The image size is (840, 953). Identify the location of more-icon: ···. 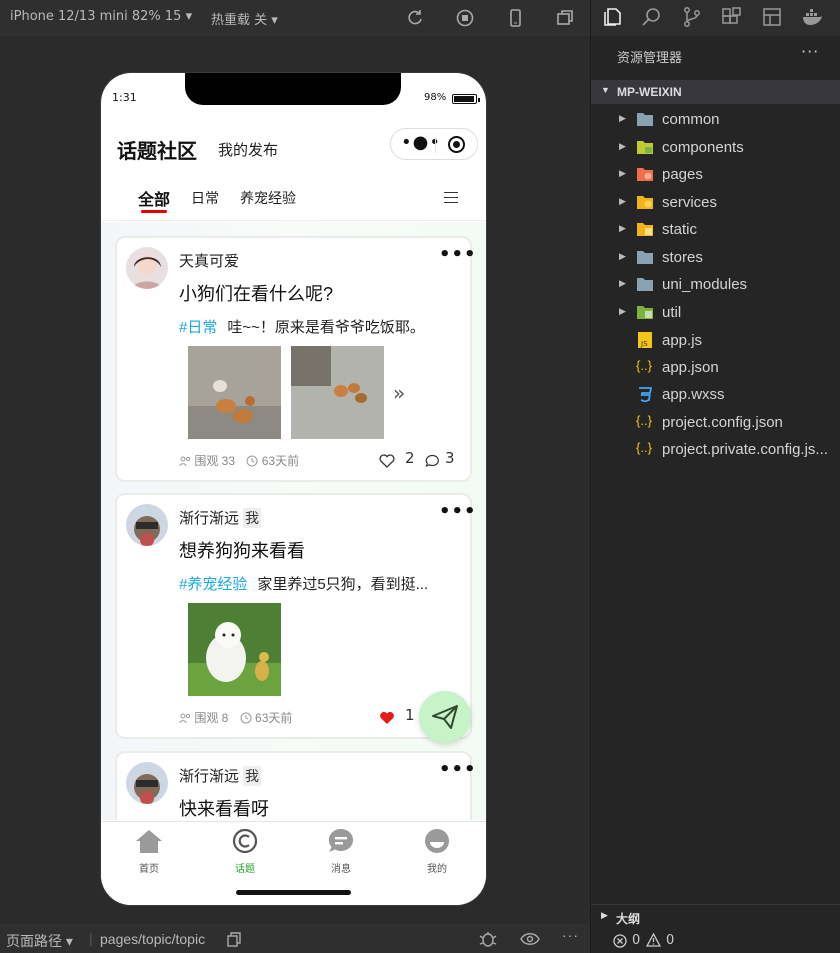
(570, 935).